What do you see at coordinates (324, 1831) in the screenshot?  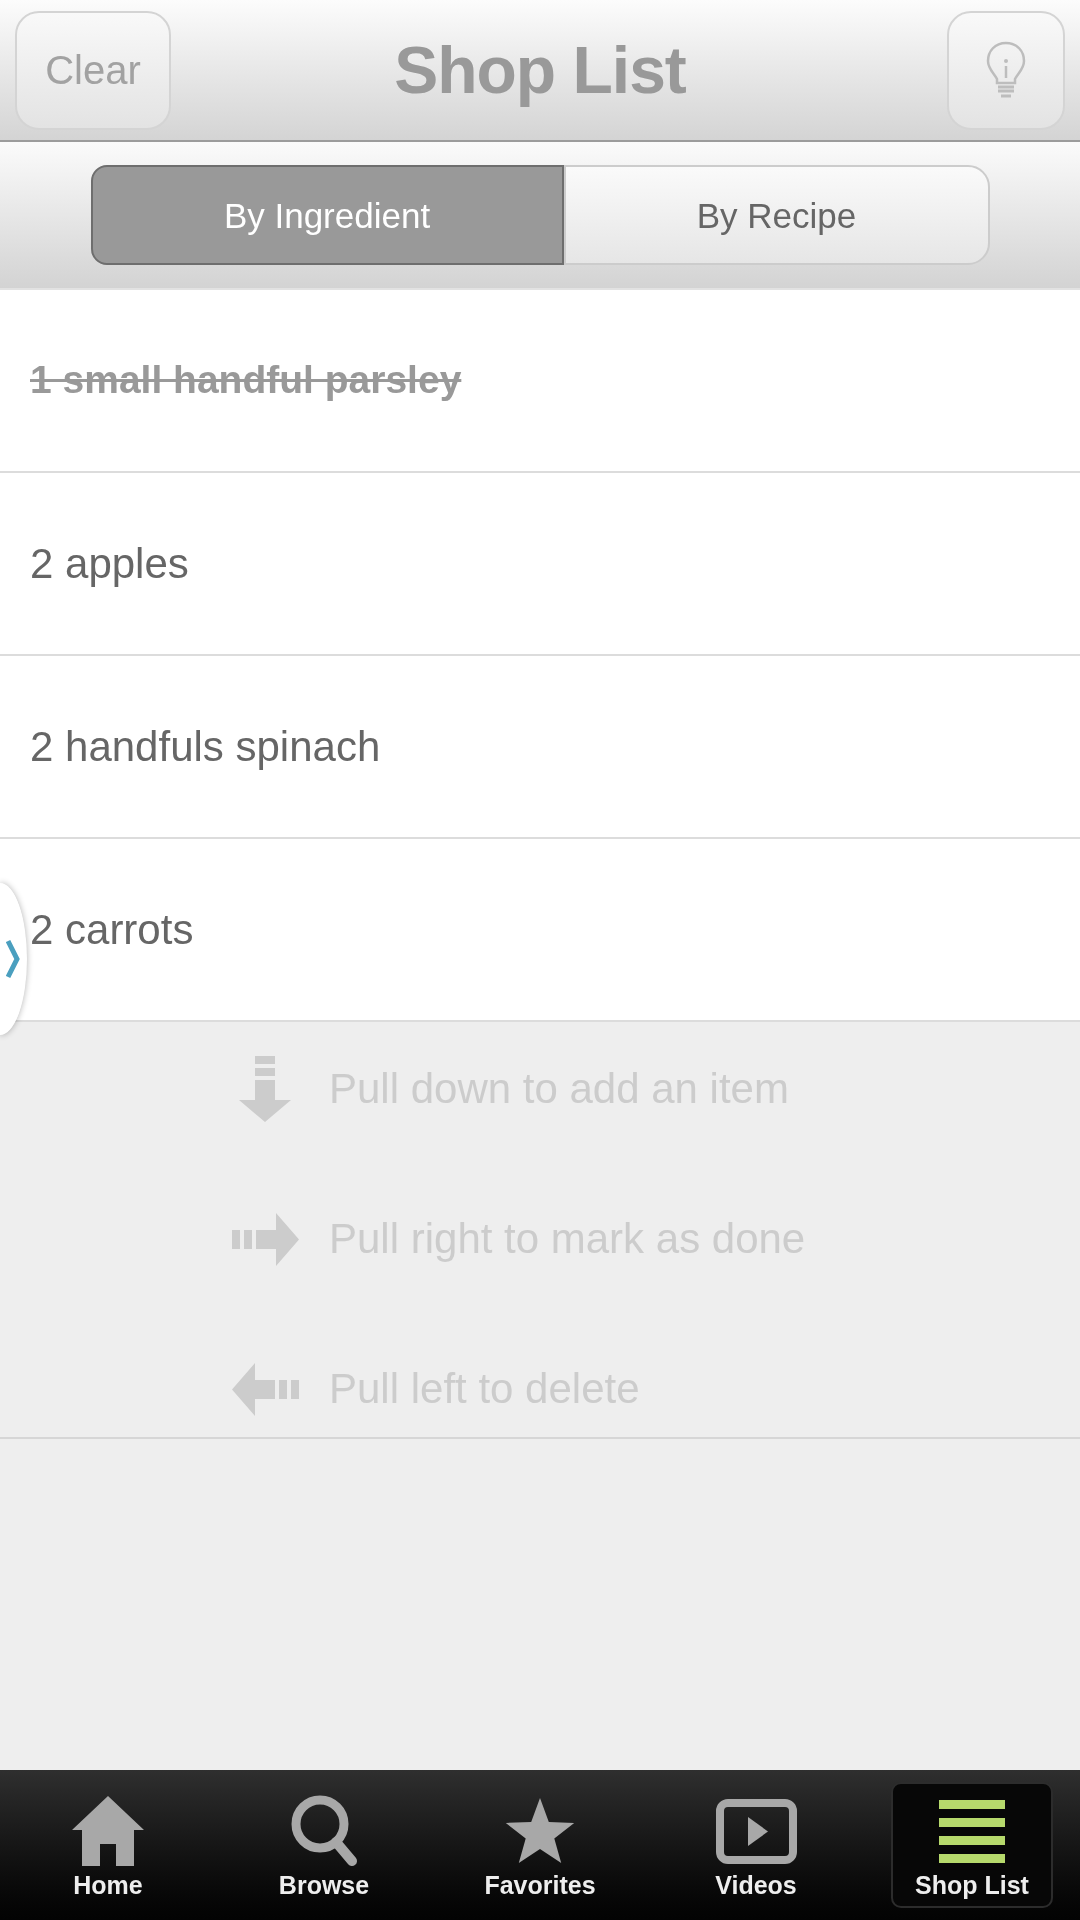 I see `search-icon` at bounding box center [324, 1831].